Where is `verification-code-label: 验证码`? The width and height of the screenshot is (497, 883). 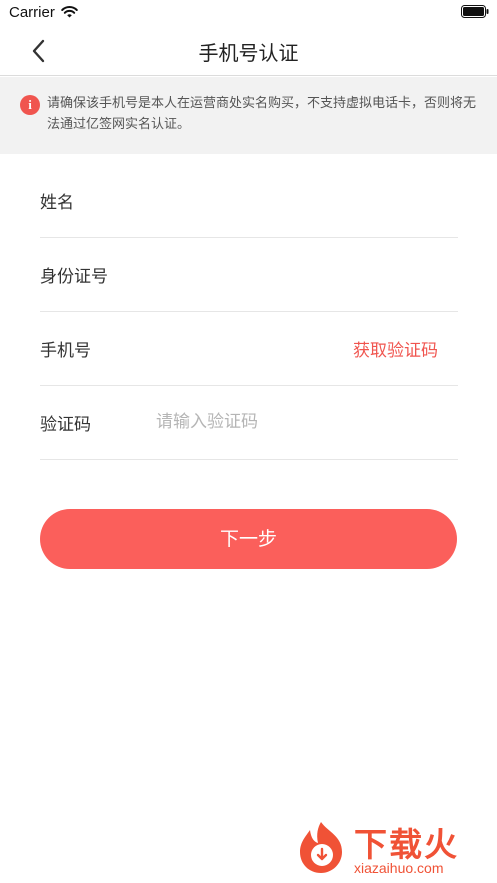
verification-code-label: 验证码 is located at coordinates (65, 425).